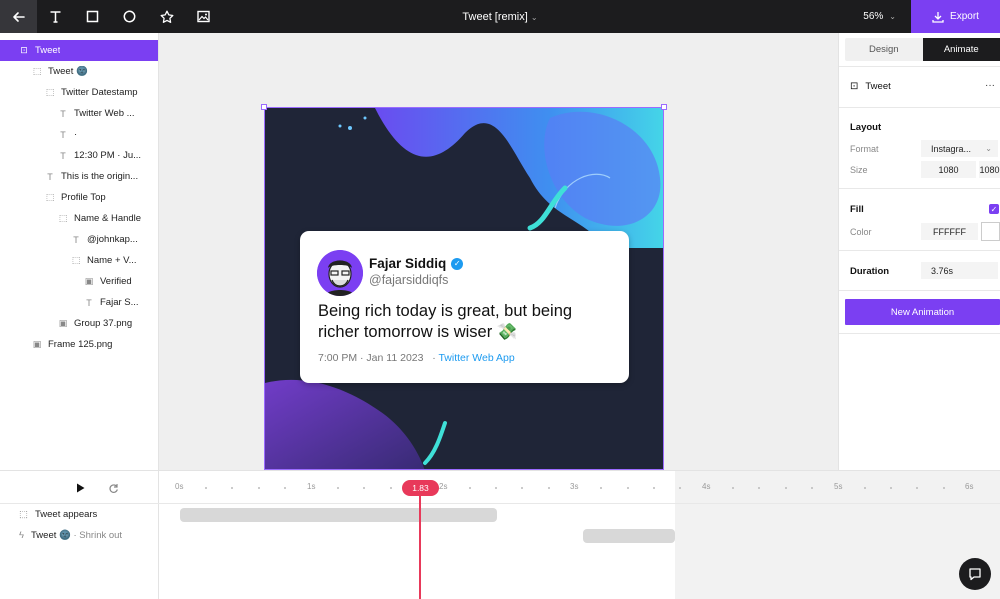  What do you see at coordinates (942, 270) in the screenshot?
I see `duration-value: 3.76s` at bounding box center [942, 270].